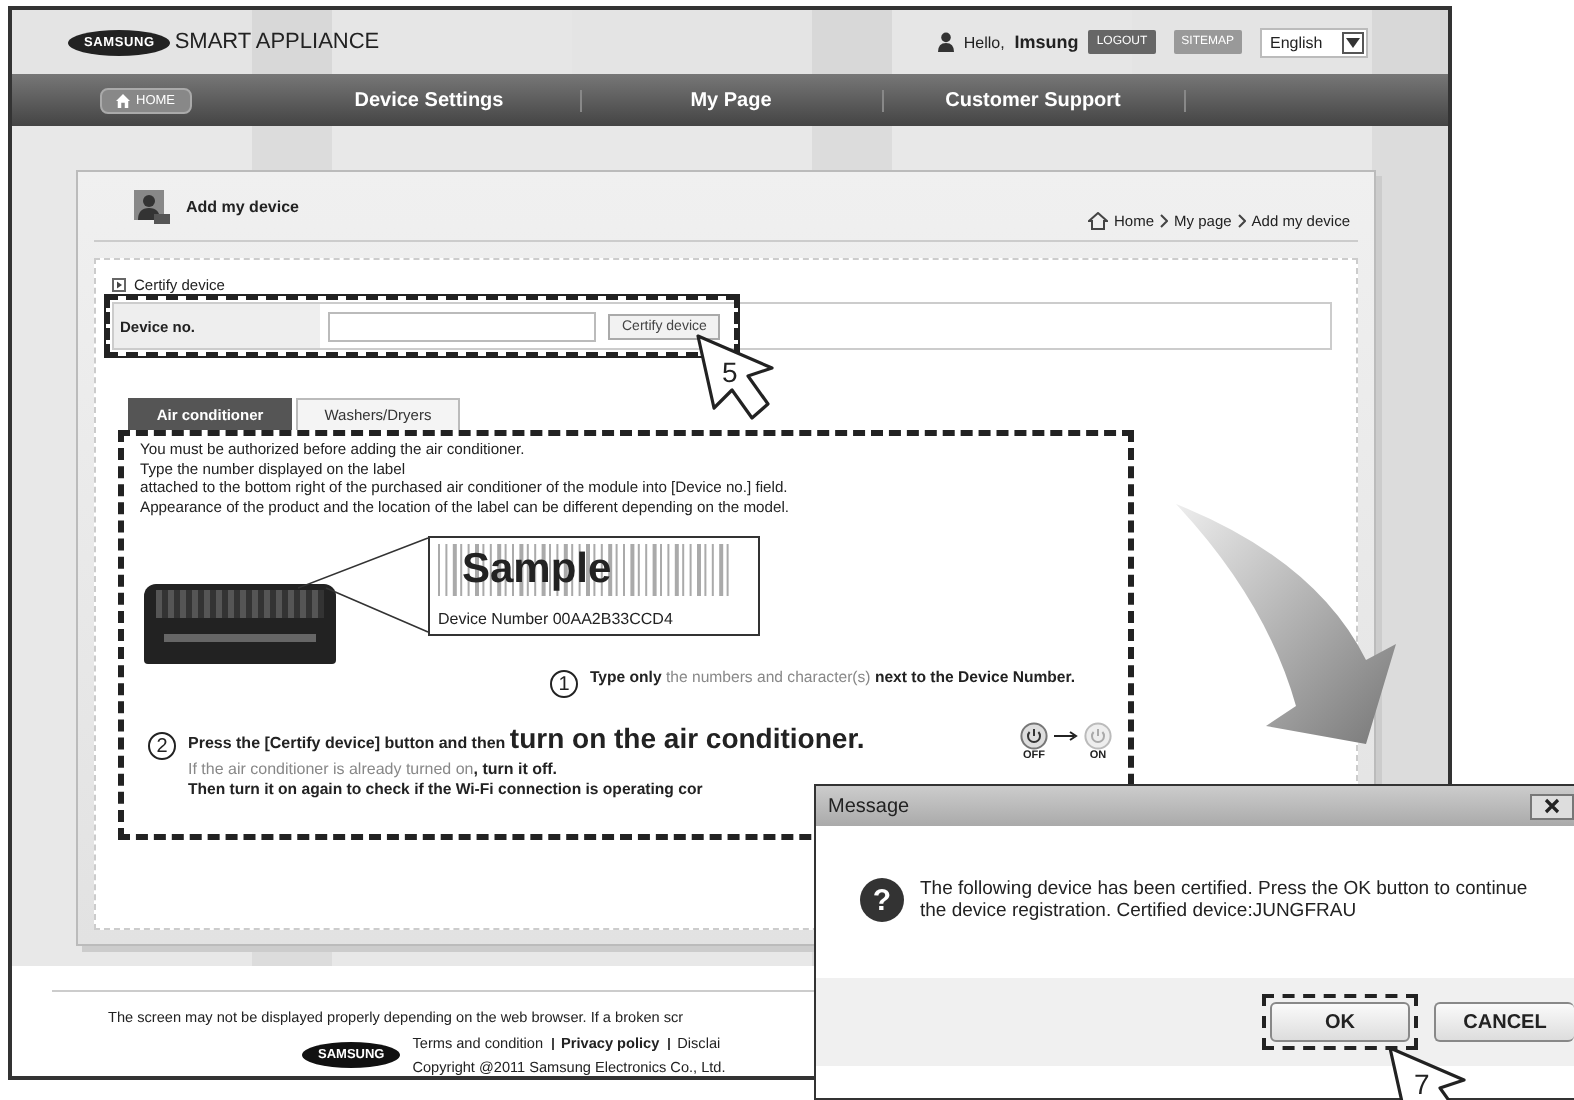 This screenshot has width=1574, height=1100. I want to click on step-text: If the air conditioner is already turned on, turn it off., so click(374, 770).